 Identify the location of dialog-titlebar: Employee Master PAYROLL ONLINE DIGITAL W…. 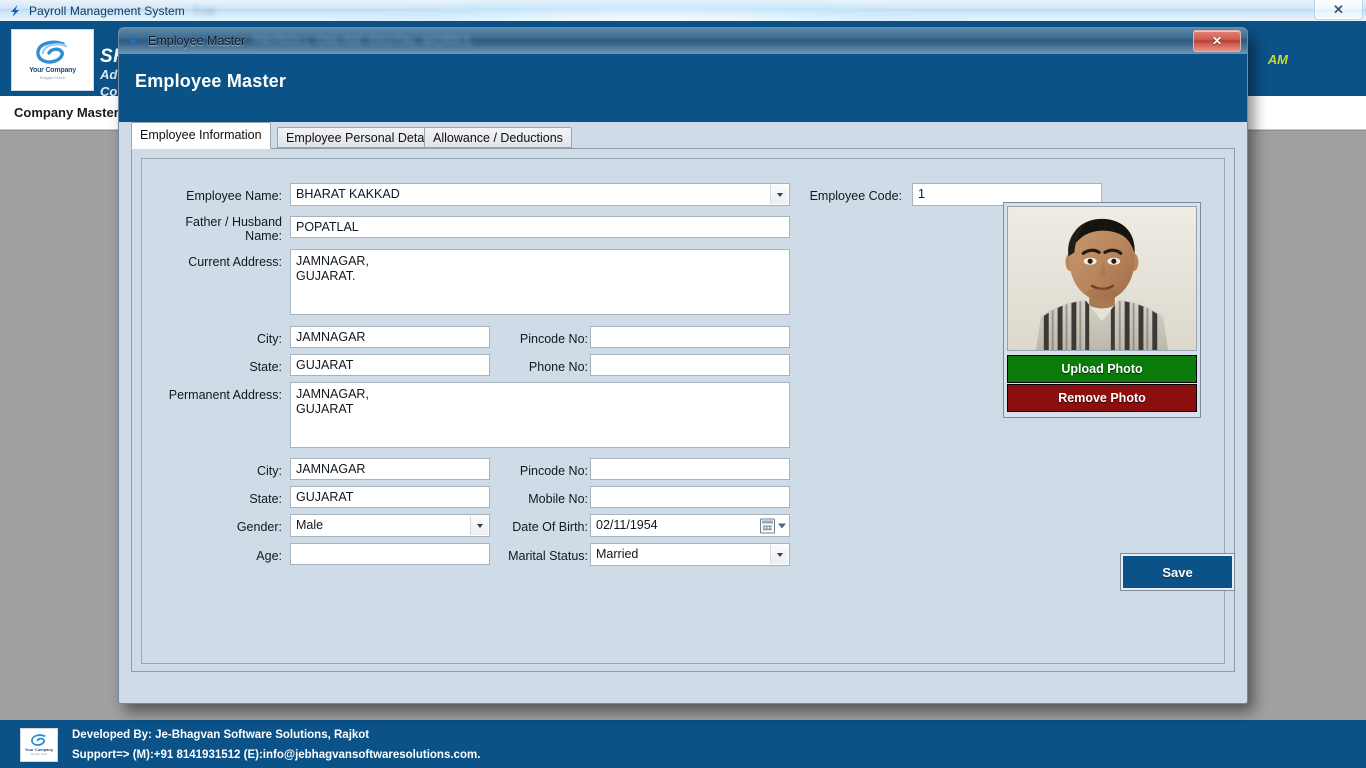
(683, 41).